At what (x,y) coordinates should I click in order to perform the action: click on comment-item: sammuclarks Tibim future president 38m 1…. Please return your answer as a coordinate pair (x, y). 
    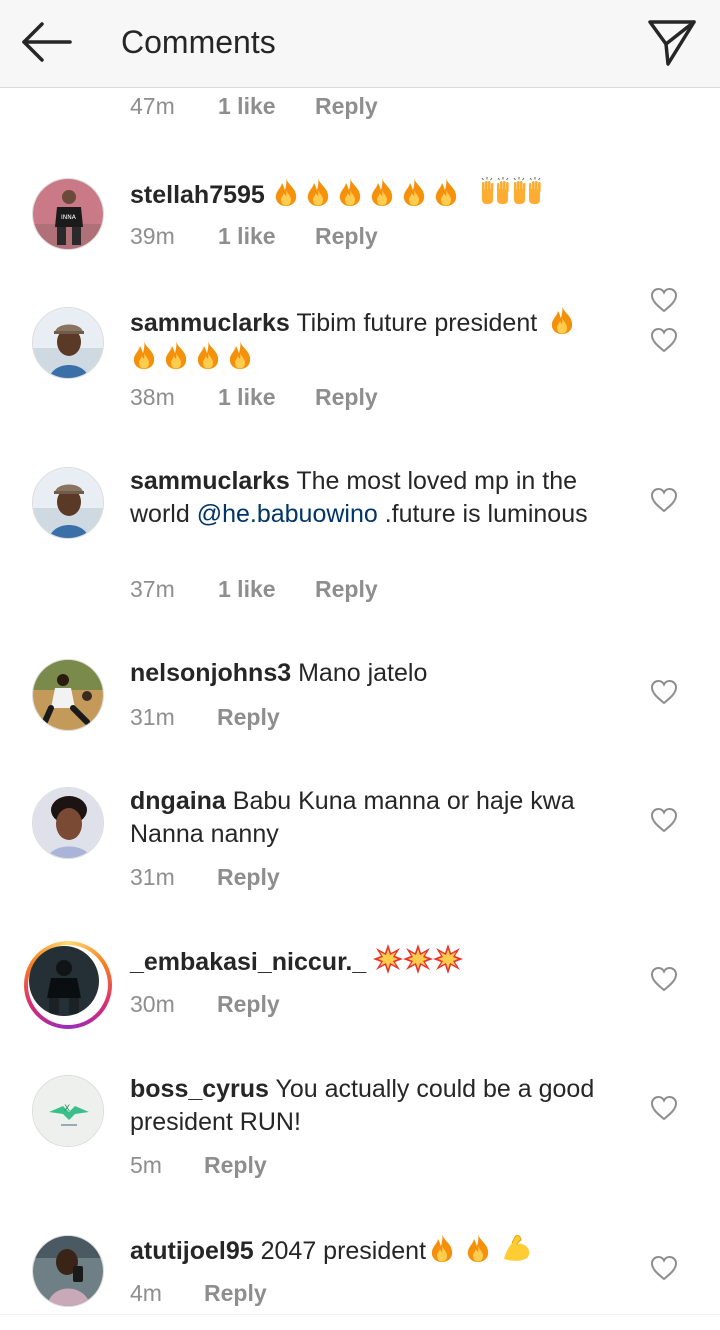
    Looking at the image, I should click on (360, 370).